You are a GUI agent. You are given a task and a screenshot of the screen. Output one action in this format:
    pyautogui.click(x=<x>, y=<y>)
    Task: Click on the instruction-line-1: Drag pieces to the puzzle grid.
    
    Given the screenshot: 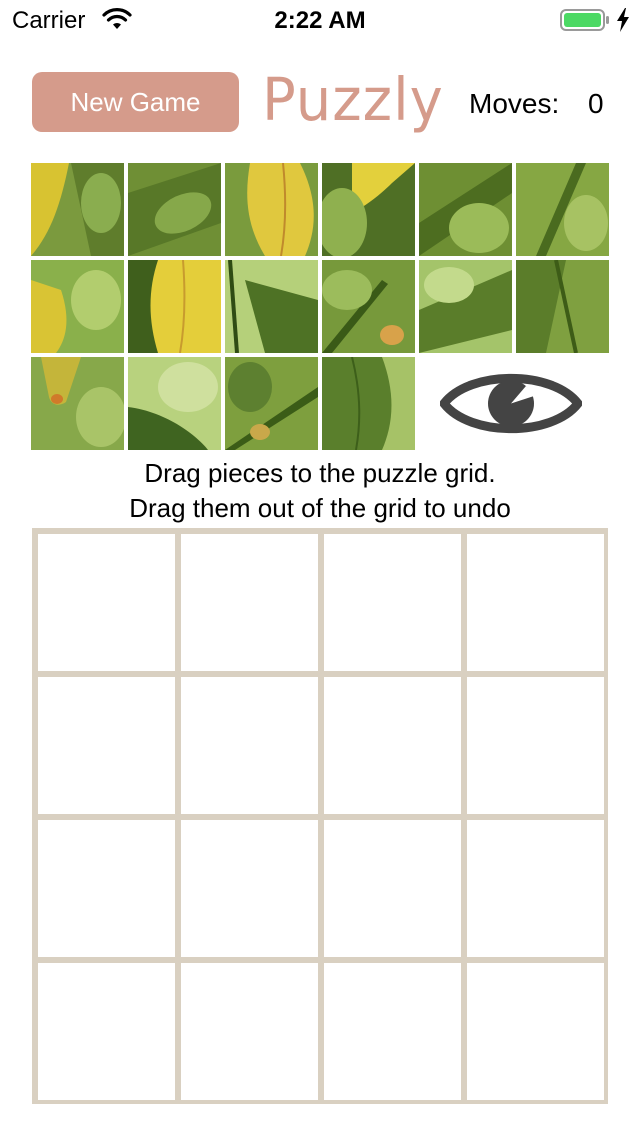 What is the action you would take?
    pyautogui.click(x=320, y=473)
    